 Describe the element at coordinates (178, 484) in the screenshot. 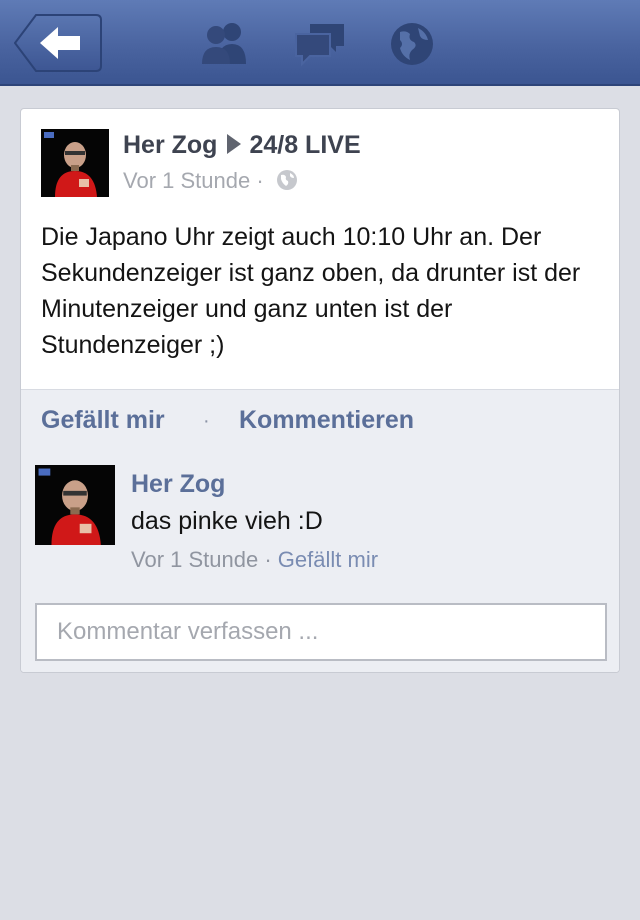

I see `comment-author-name: Her Zog` at that location.